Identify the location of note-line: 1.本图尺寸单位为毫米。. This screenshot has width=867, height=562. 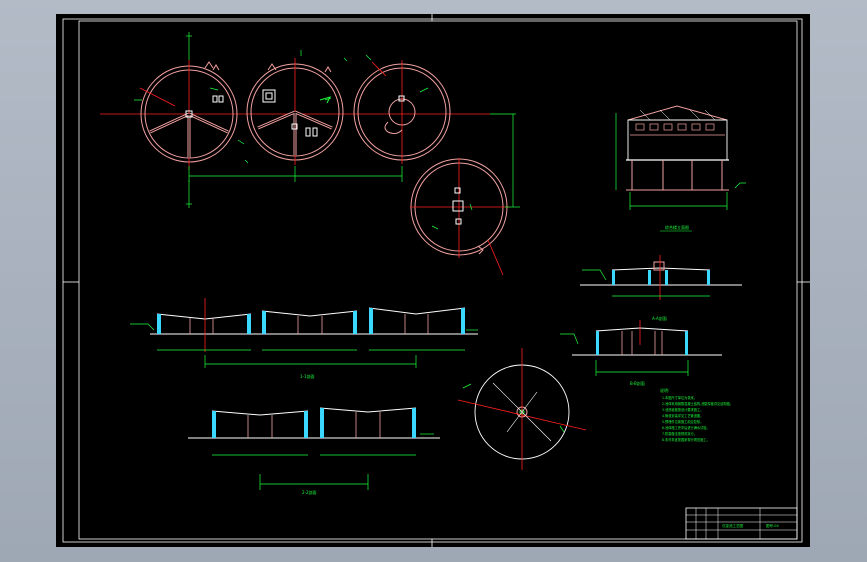
(679, 397).